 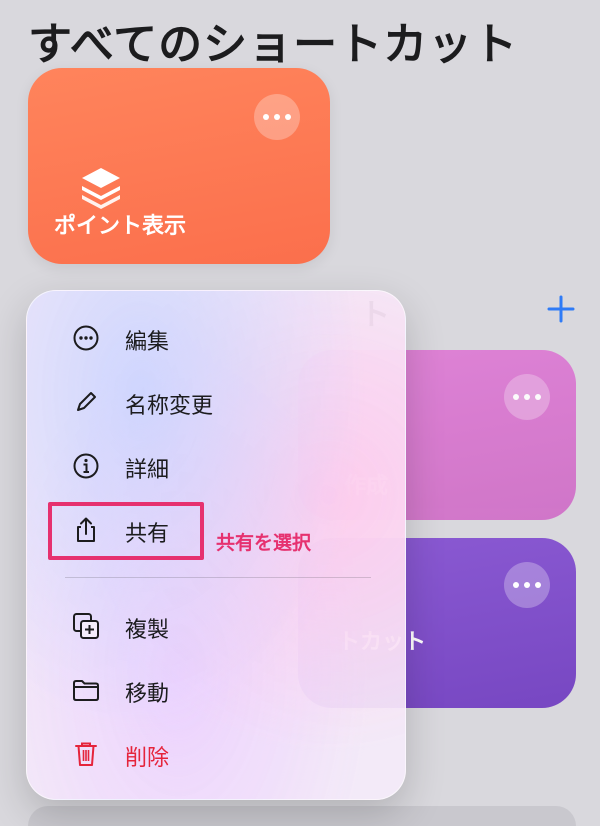 I want to click on menu-item-label: 編集, so click(x=147, y=342).